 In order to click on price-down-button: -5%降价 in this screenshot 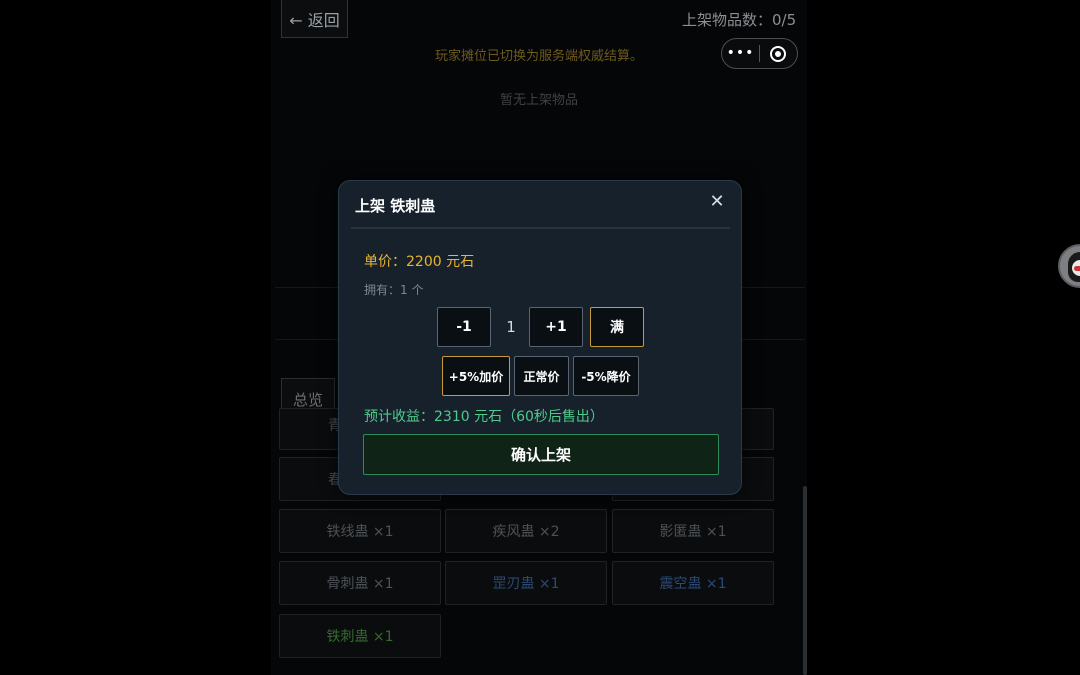, I will do `click(606, 376)`.